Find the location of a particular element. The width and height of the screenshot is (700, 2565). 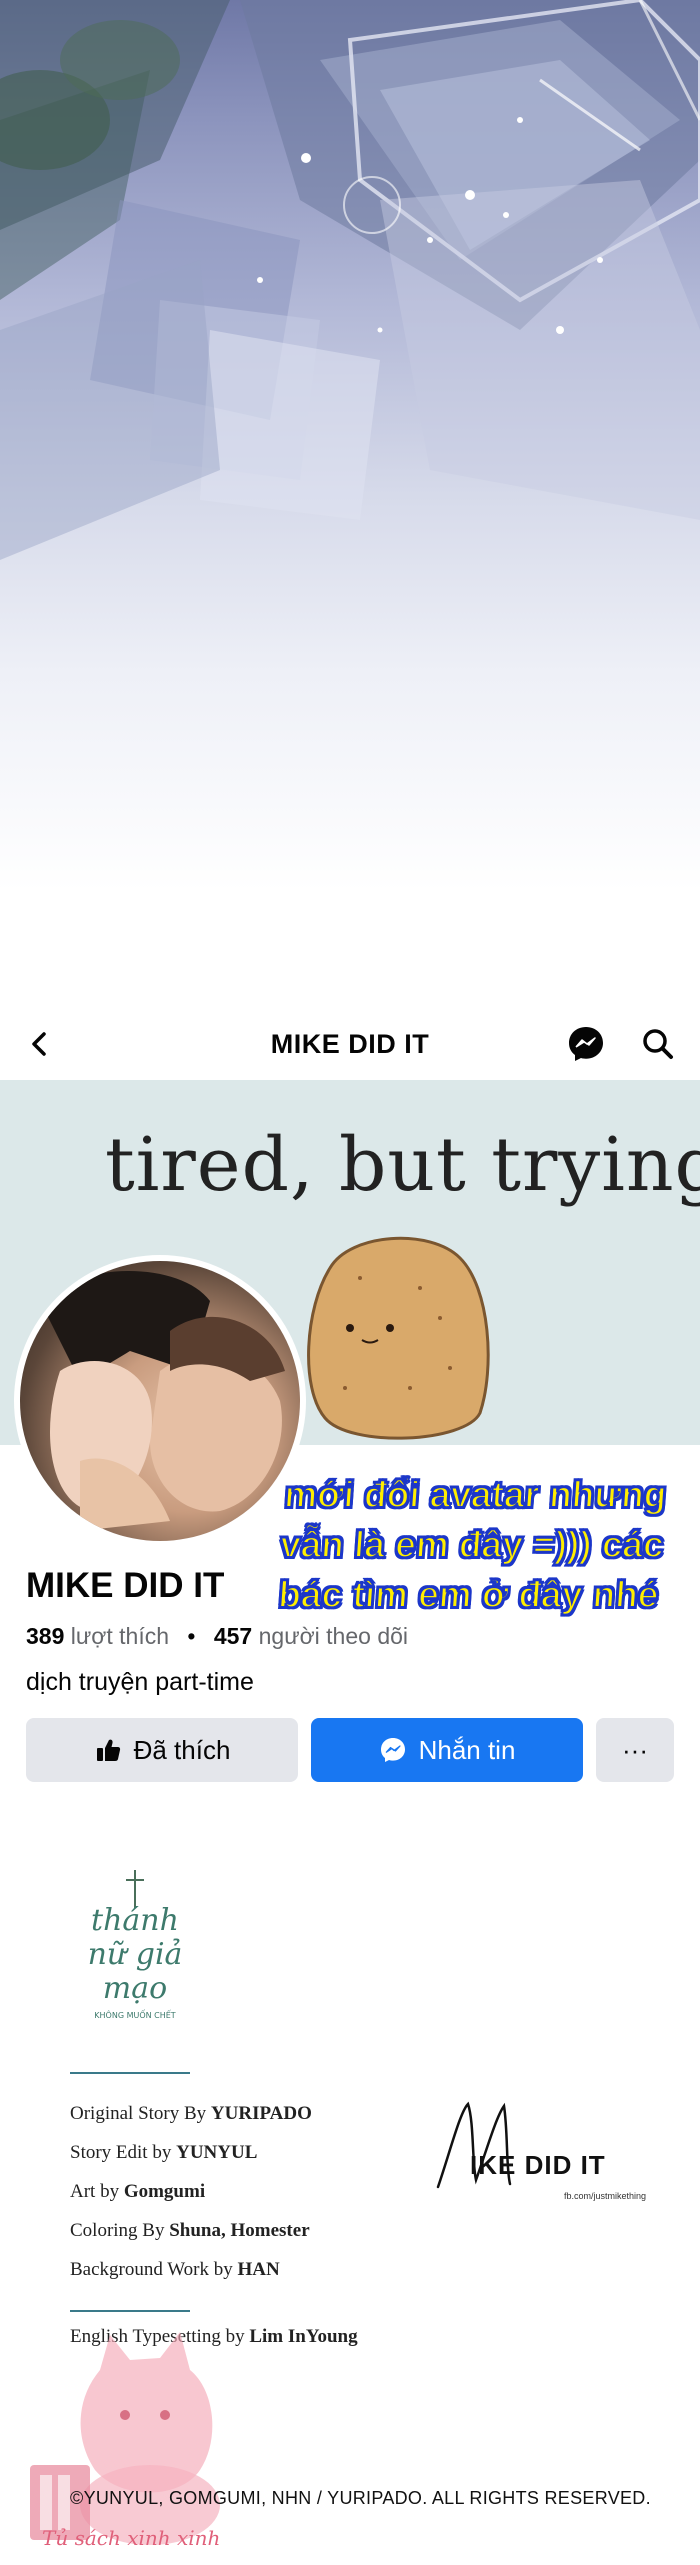

series-logo: thánh nữ giả mạo KHÔNG MUỐN CHẾT is located at coordinates (135, 1945).